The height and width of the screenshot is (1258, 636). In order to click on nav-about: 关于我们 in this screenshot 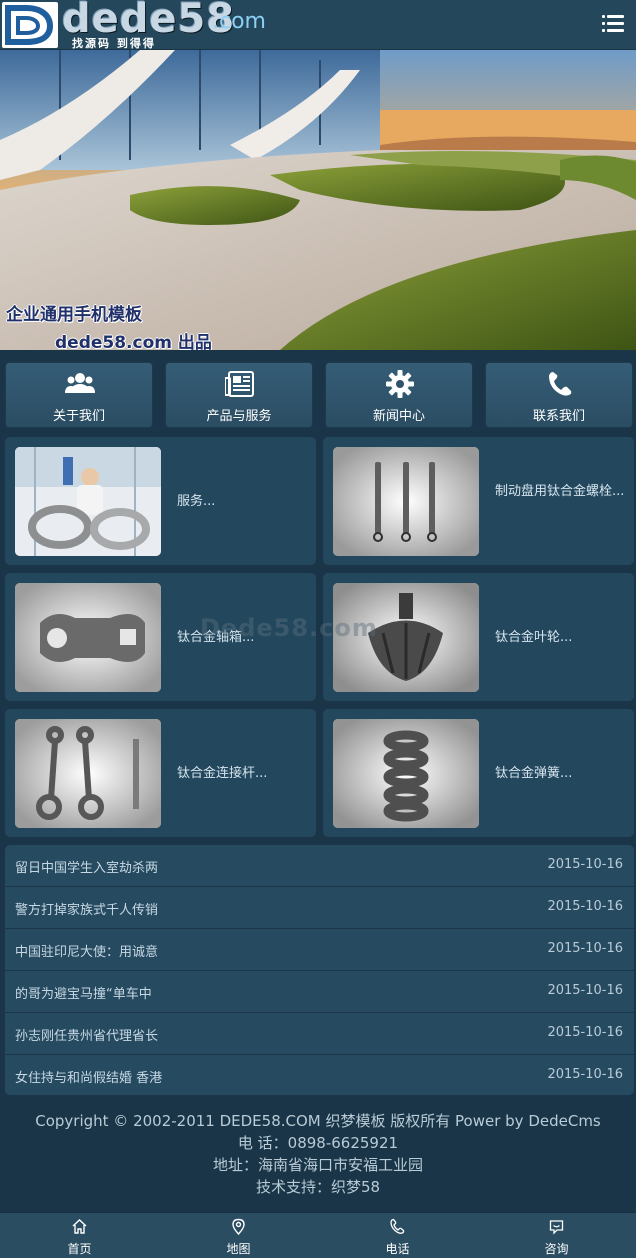, I will do `click(79, 395)`.